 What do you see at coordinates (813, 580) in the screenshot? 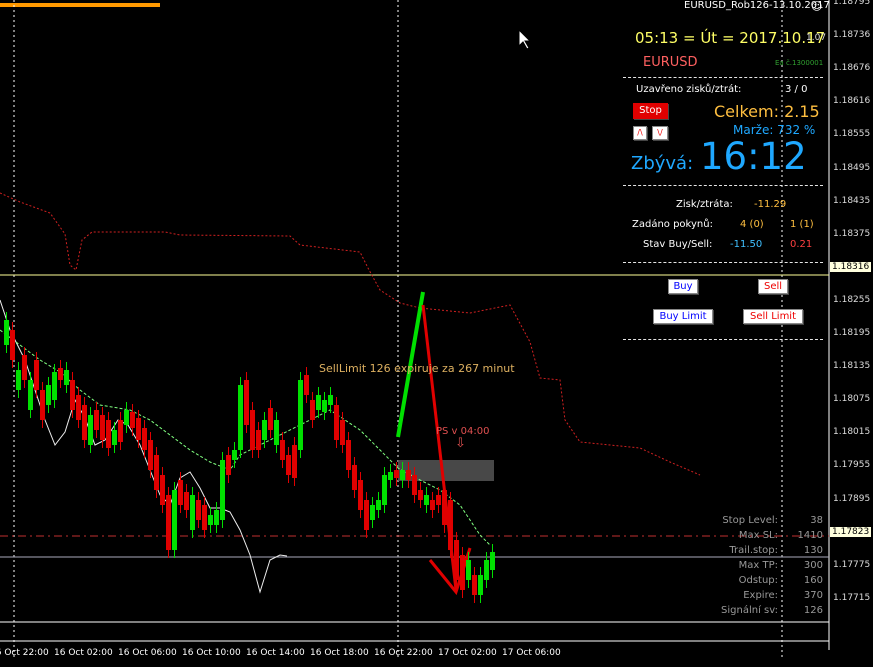
I see `stat-value: 160` at bounding box center [813, 580].